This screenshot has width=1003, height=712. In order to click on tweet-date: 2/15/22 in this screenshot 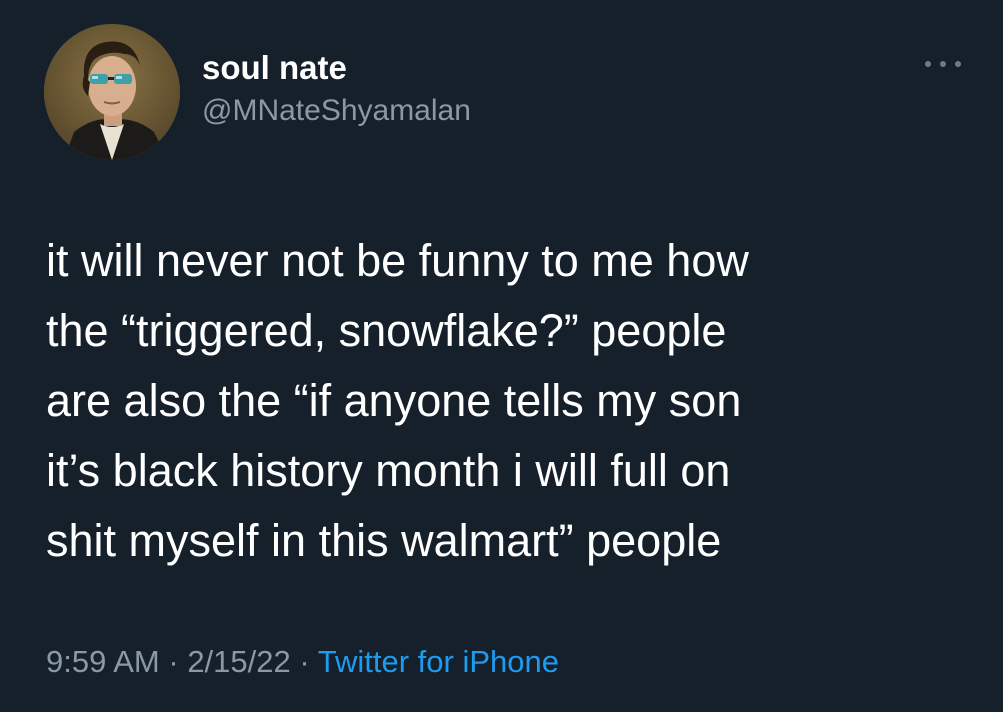, I will do `click(238, 661)`.